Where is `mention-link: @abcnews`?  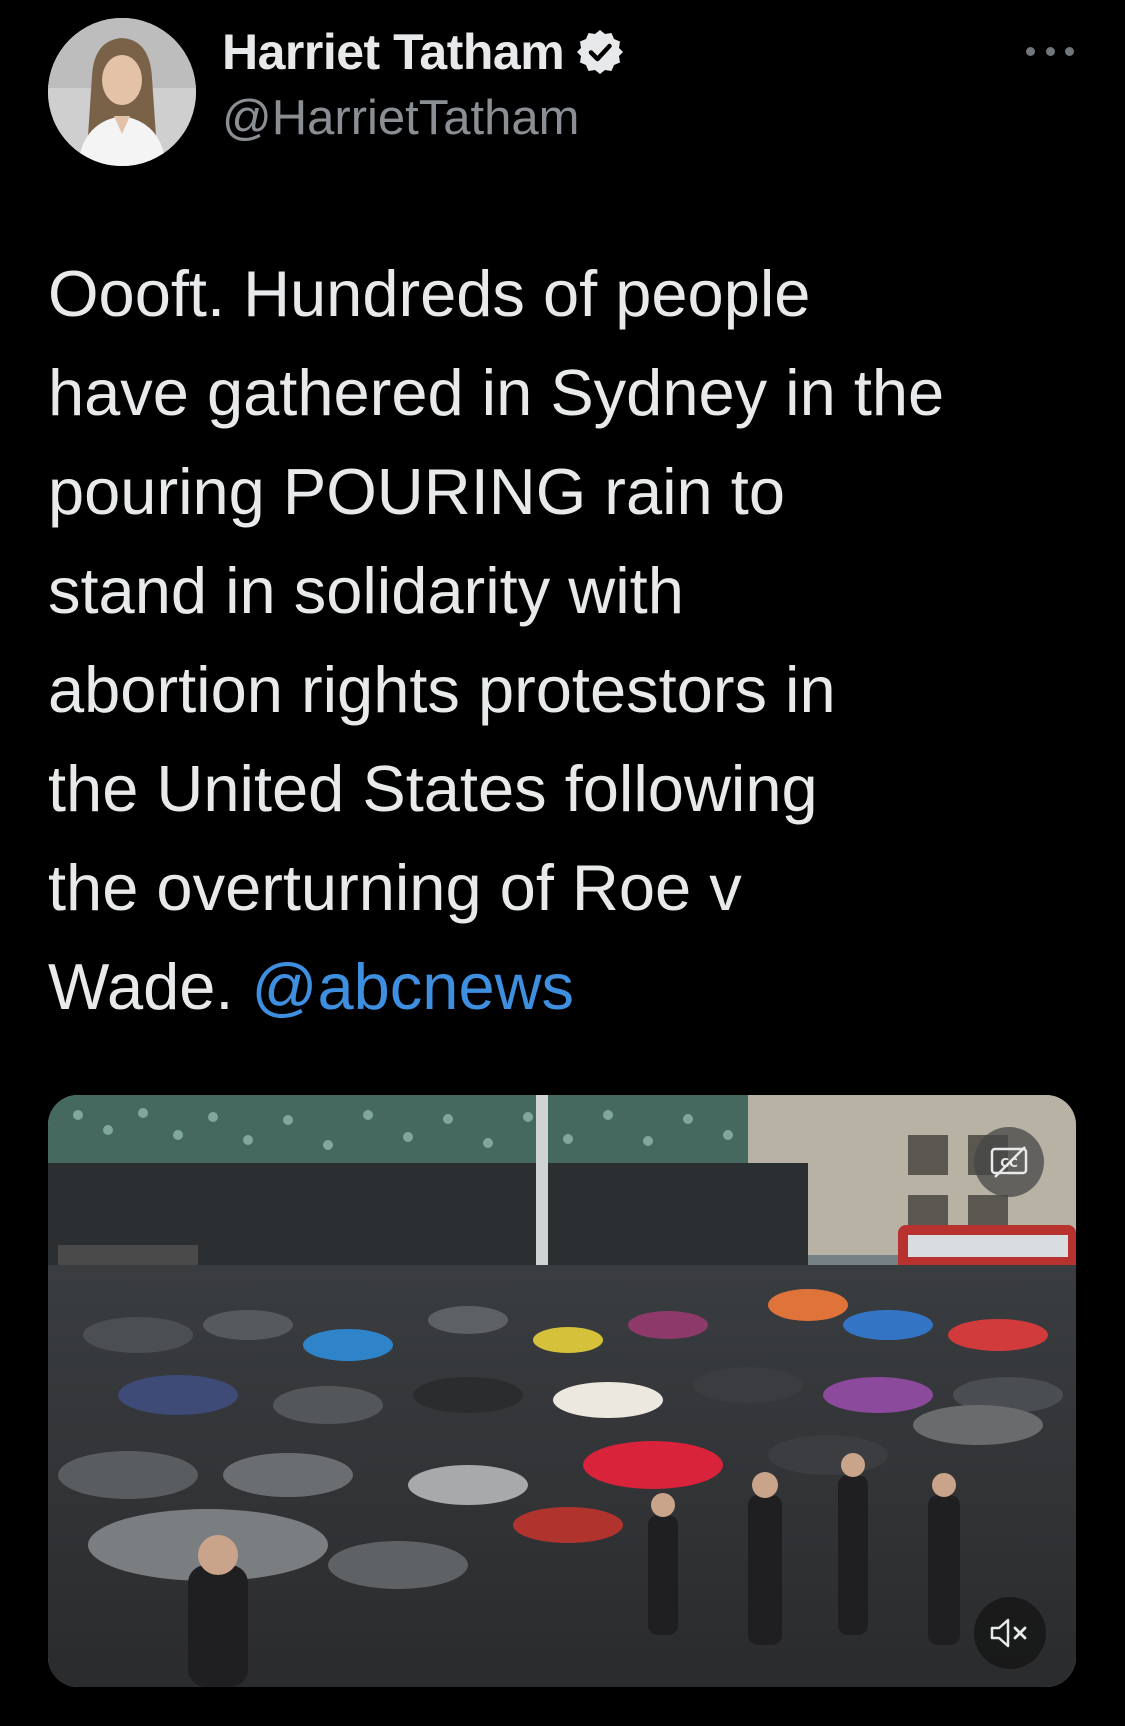
mention-link: @abcnews is located at coordinates (413, 986).